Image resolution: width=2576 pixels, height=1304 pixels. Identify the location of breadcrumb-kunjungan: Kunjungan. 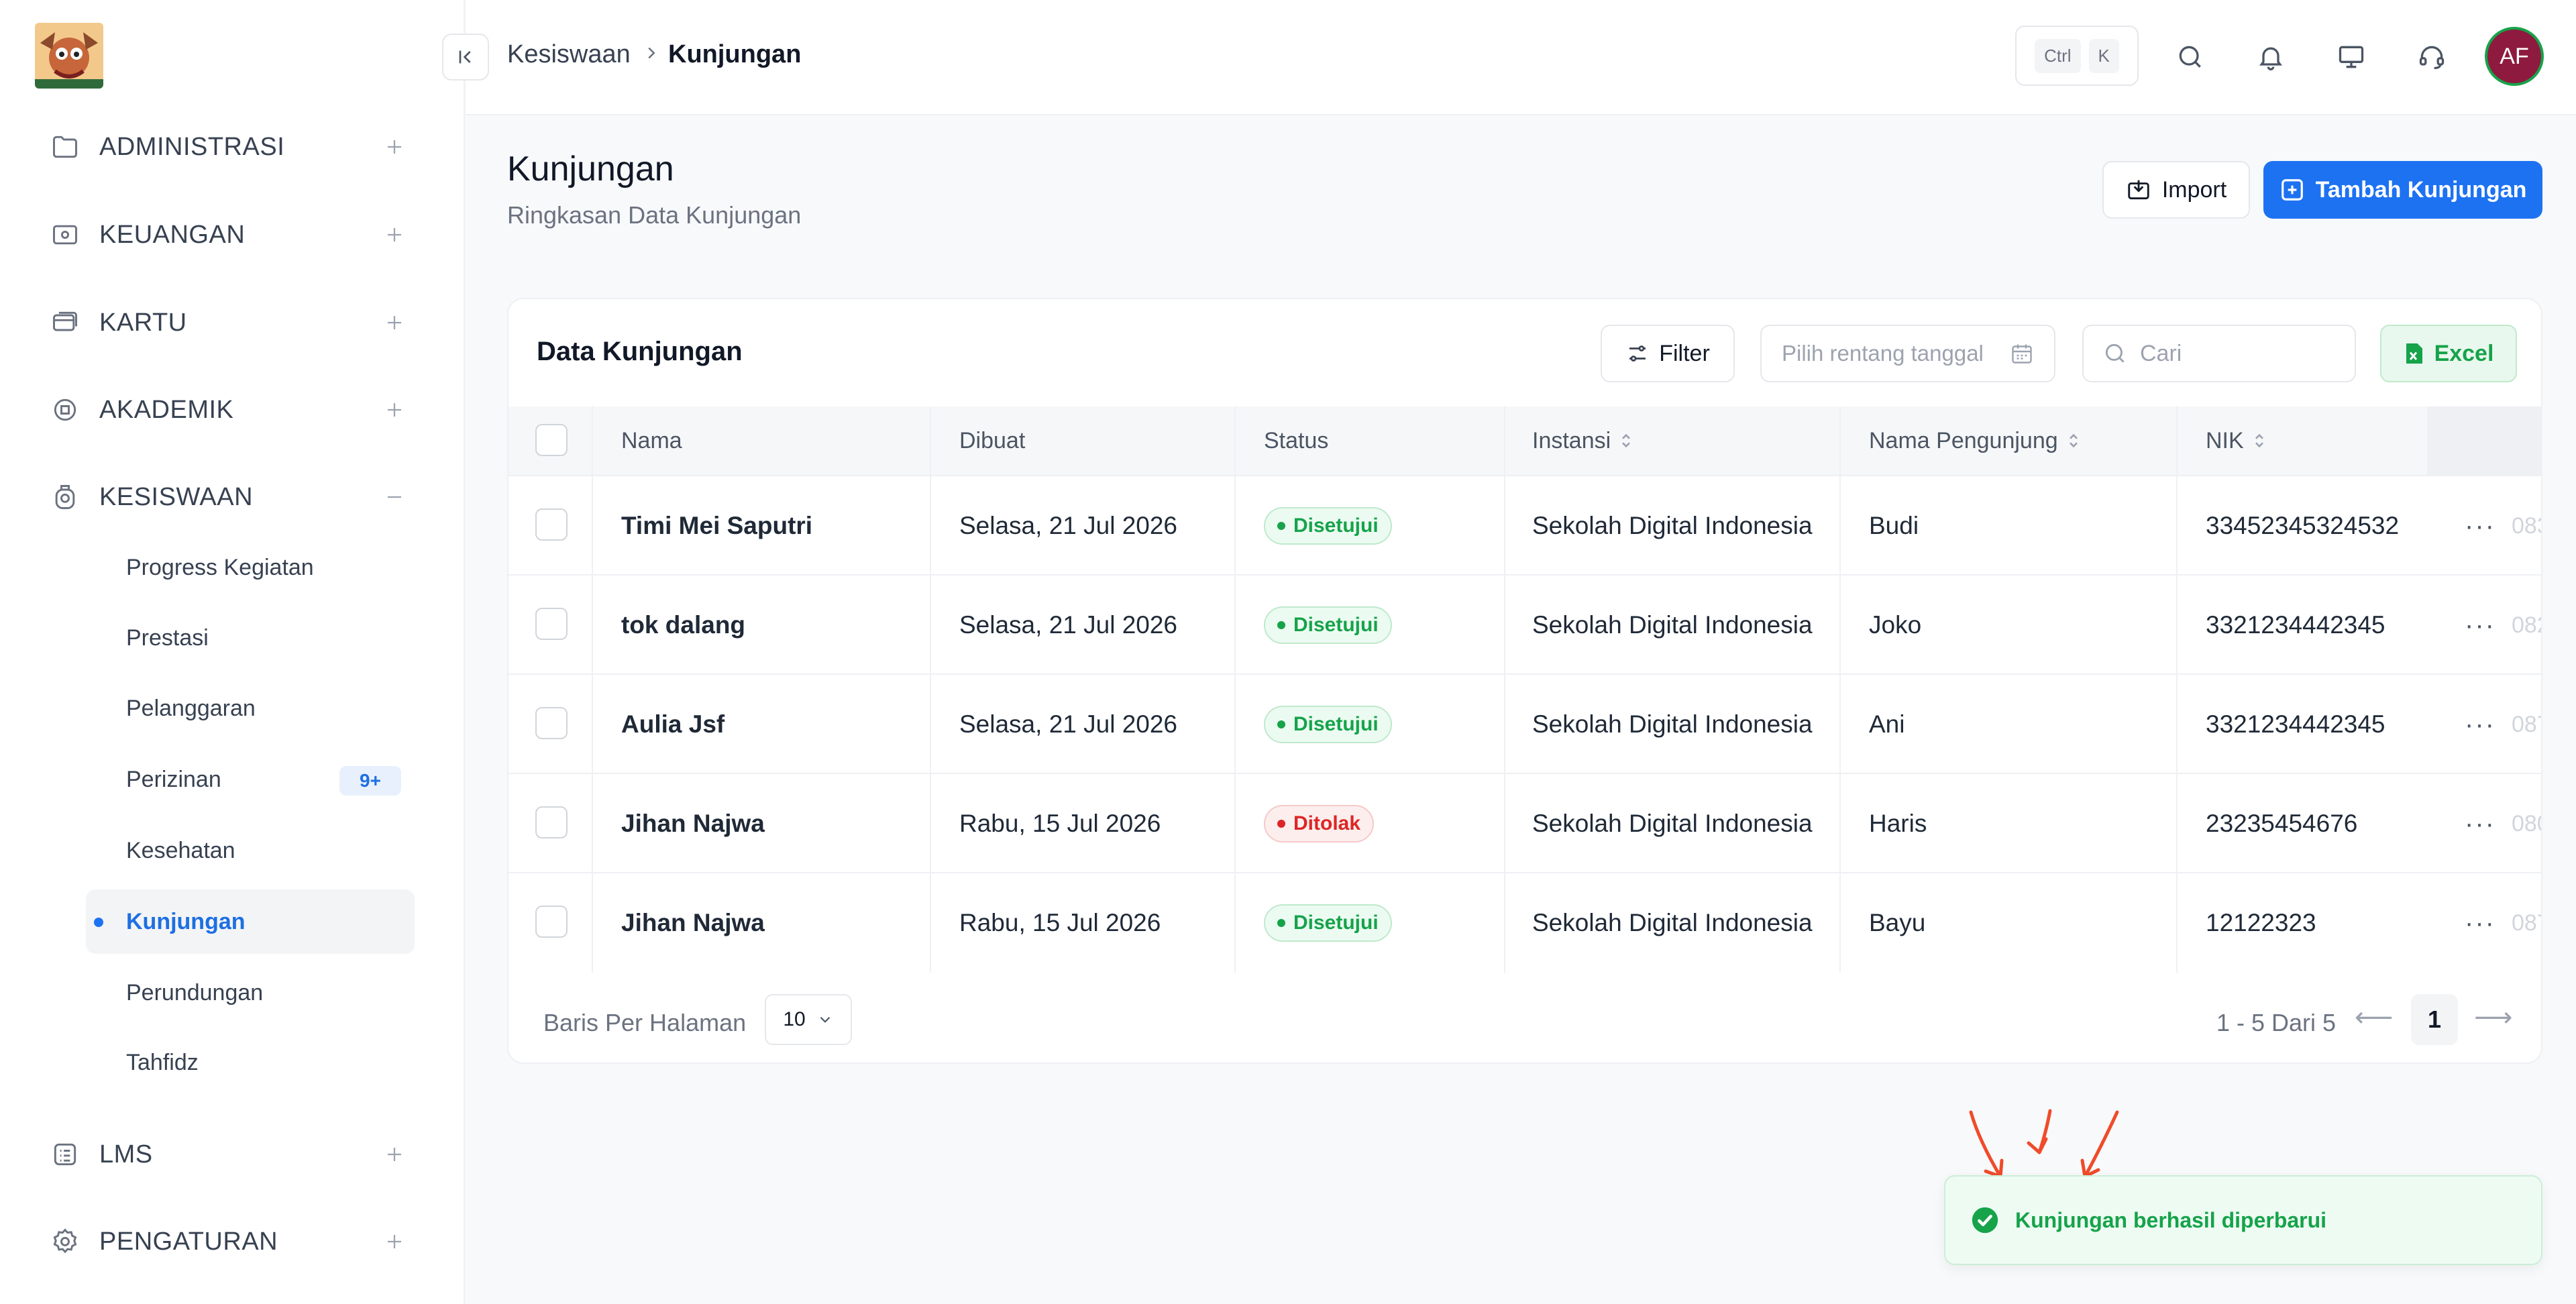
(735, 54).